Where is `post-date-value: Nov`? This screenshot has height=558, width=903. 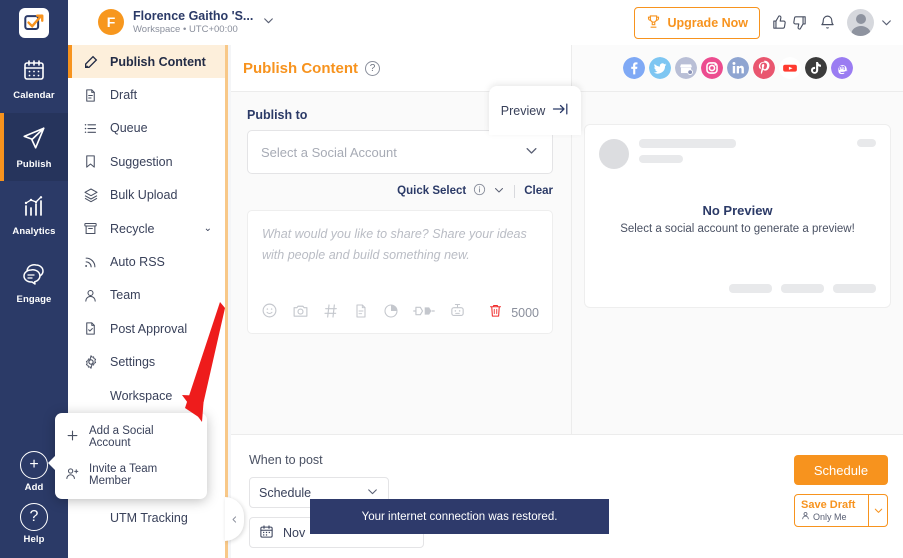
post-date-value: Nov is located at coordinates (294, 532).